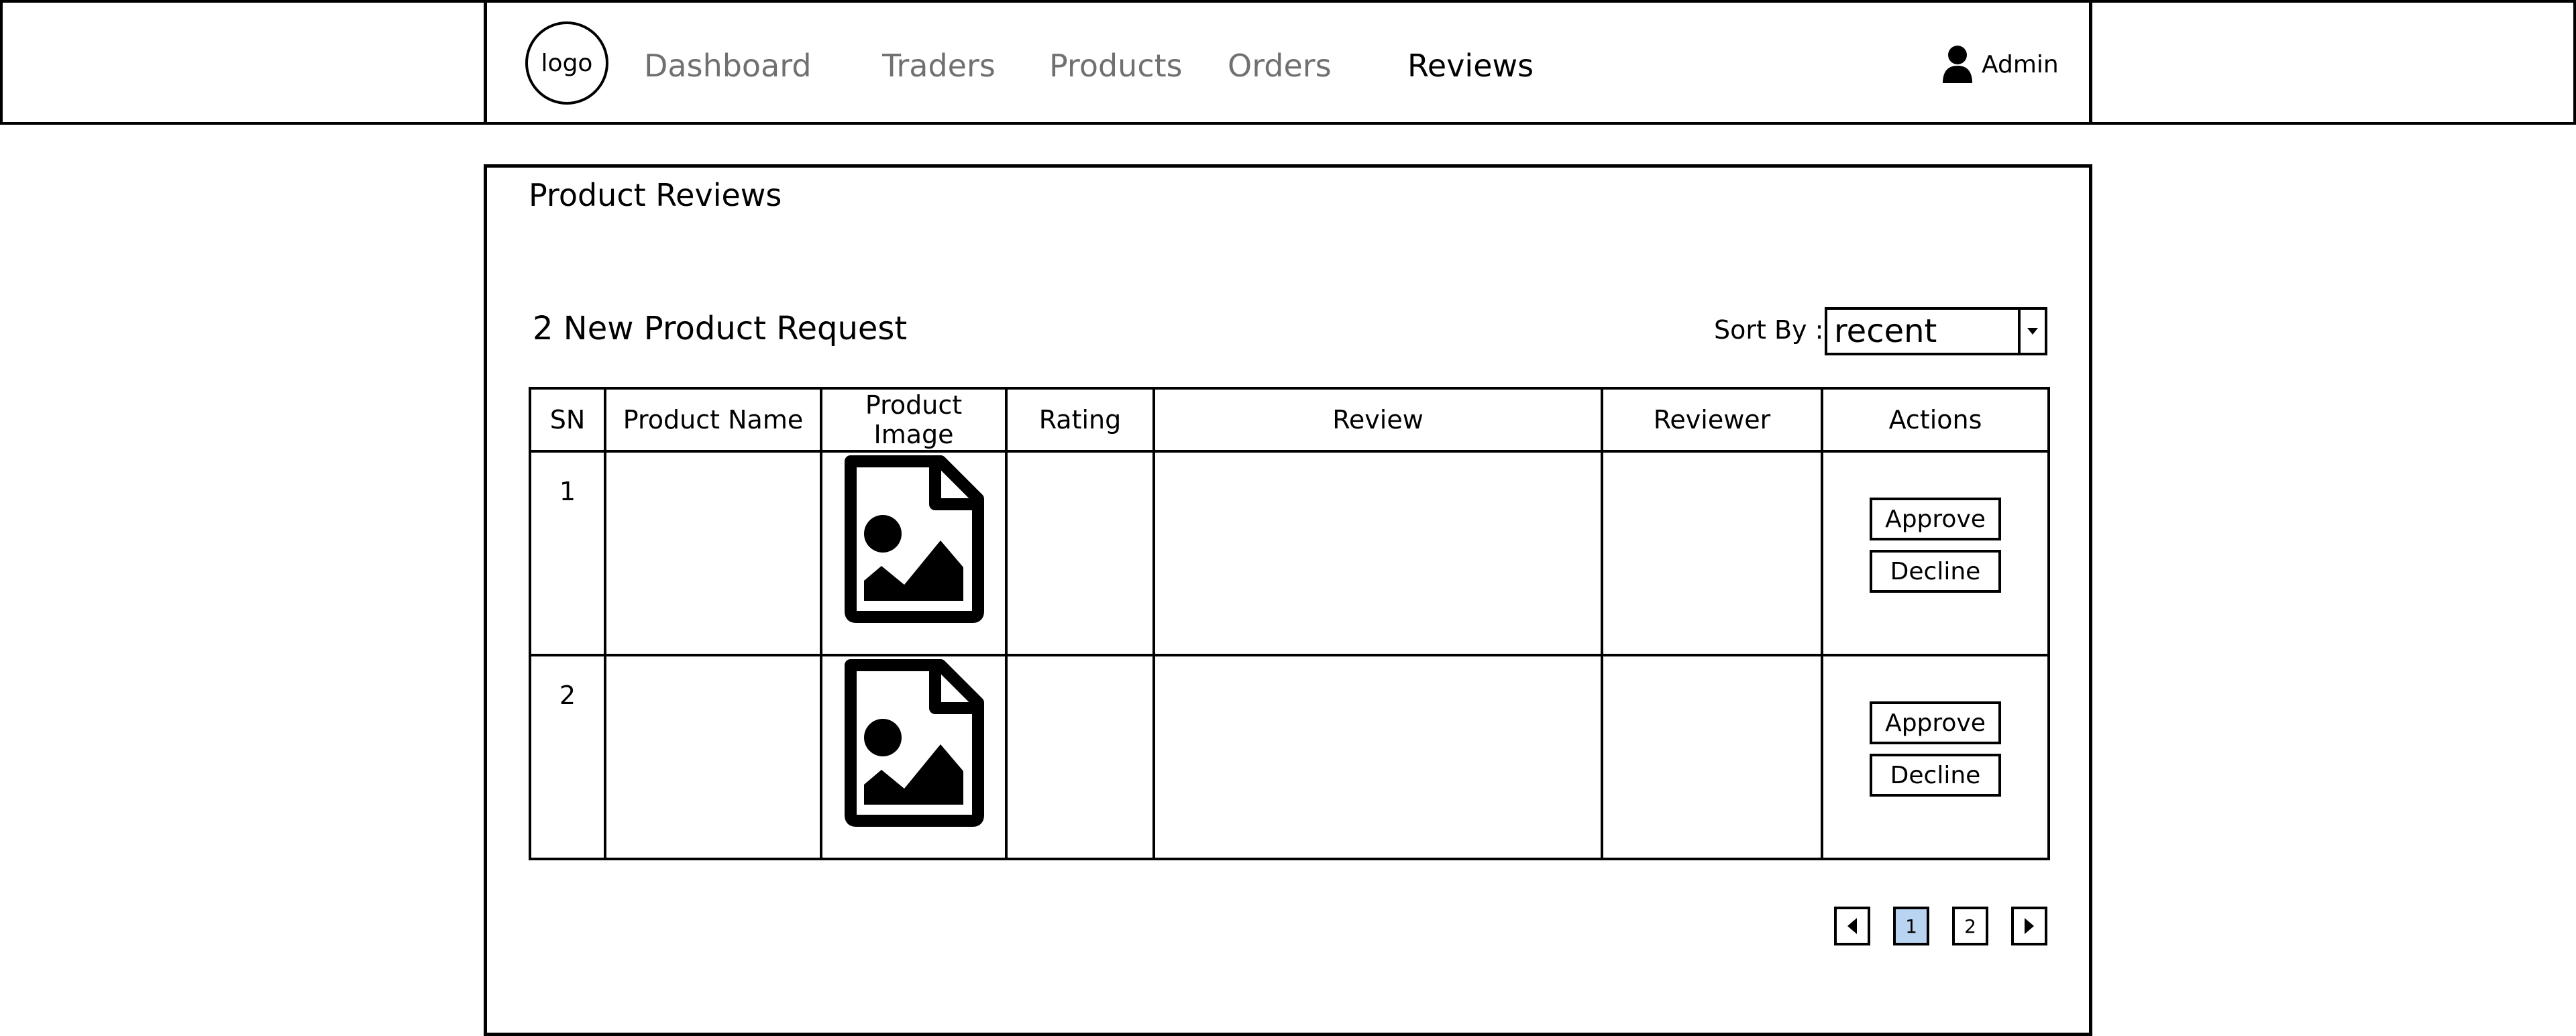 This screenshot has height=1036, width=2576. I want to click on table-row: 1 Approve Decline, so click(1289, 553).